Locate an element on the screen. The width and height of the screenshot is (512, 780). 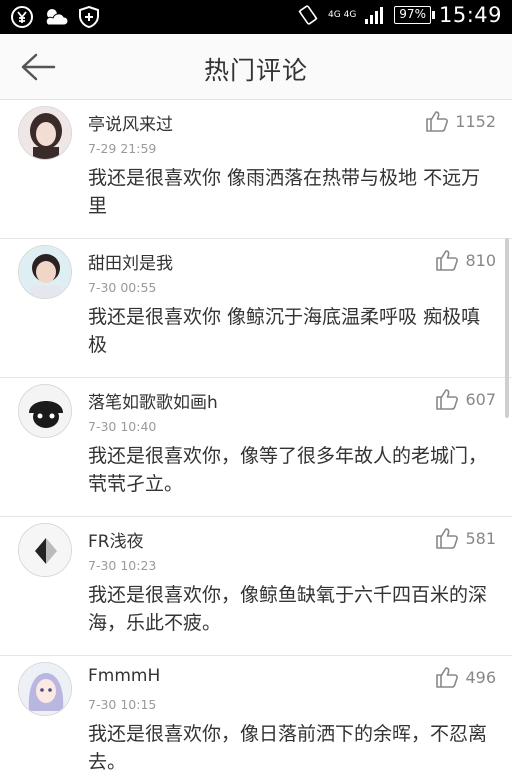
like-button: 496 is located at coordinates (465, 677).